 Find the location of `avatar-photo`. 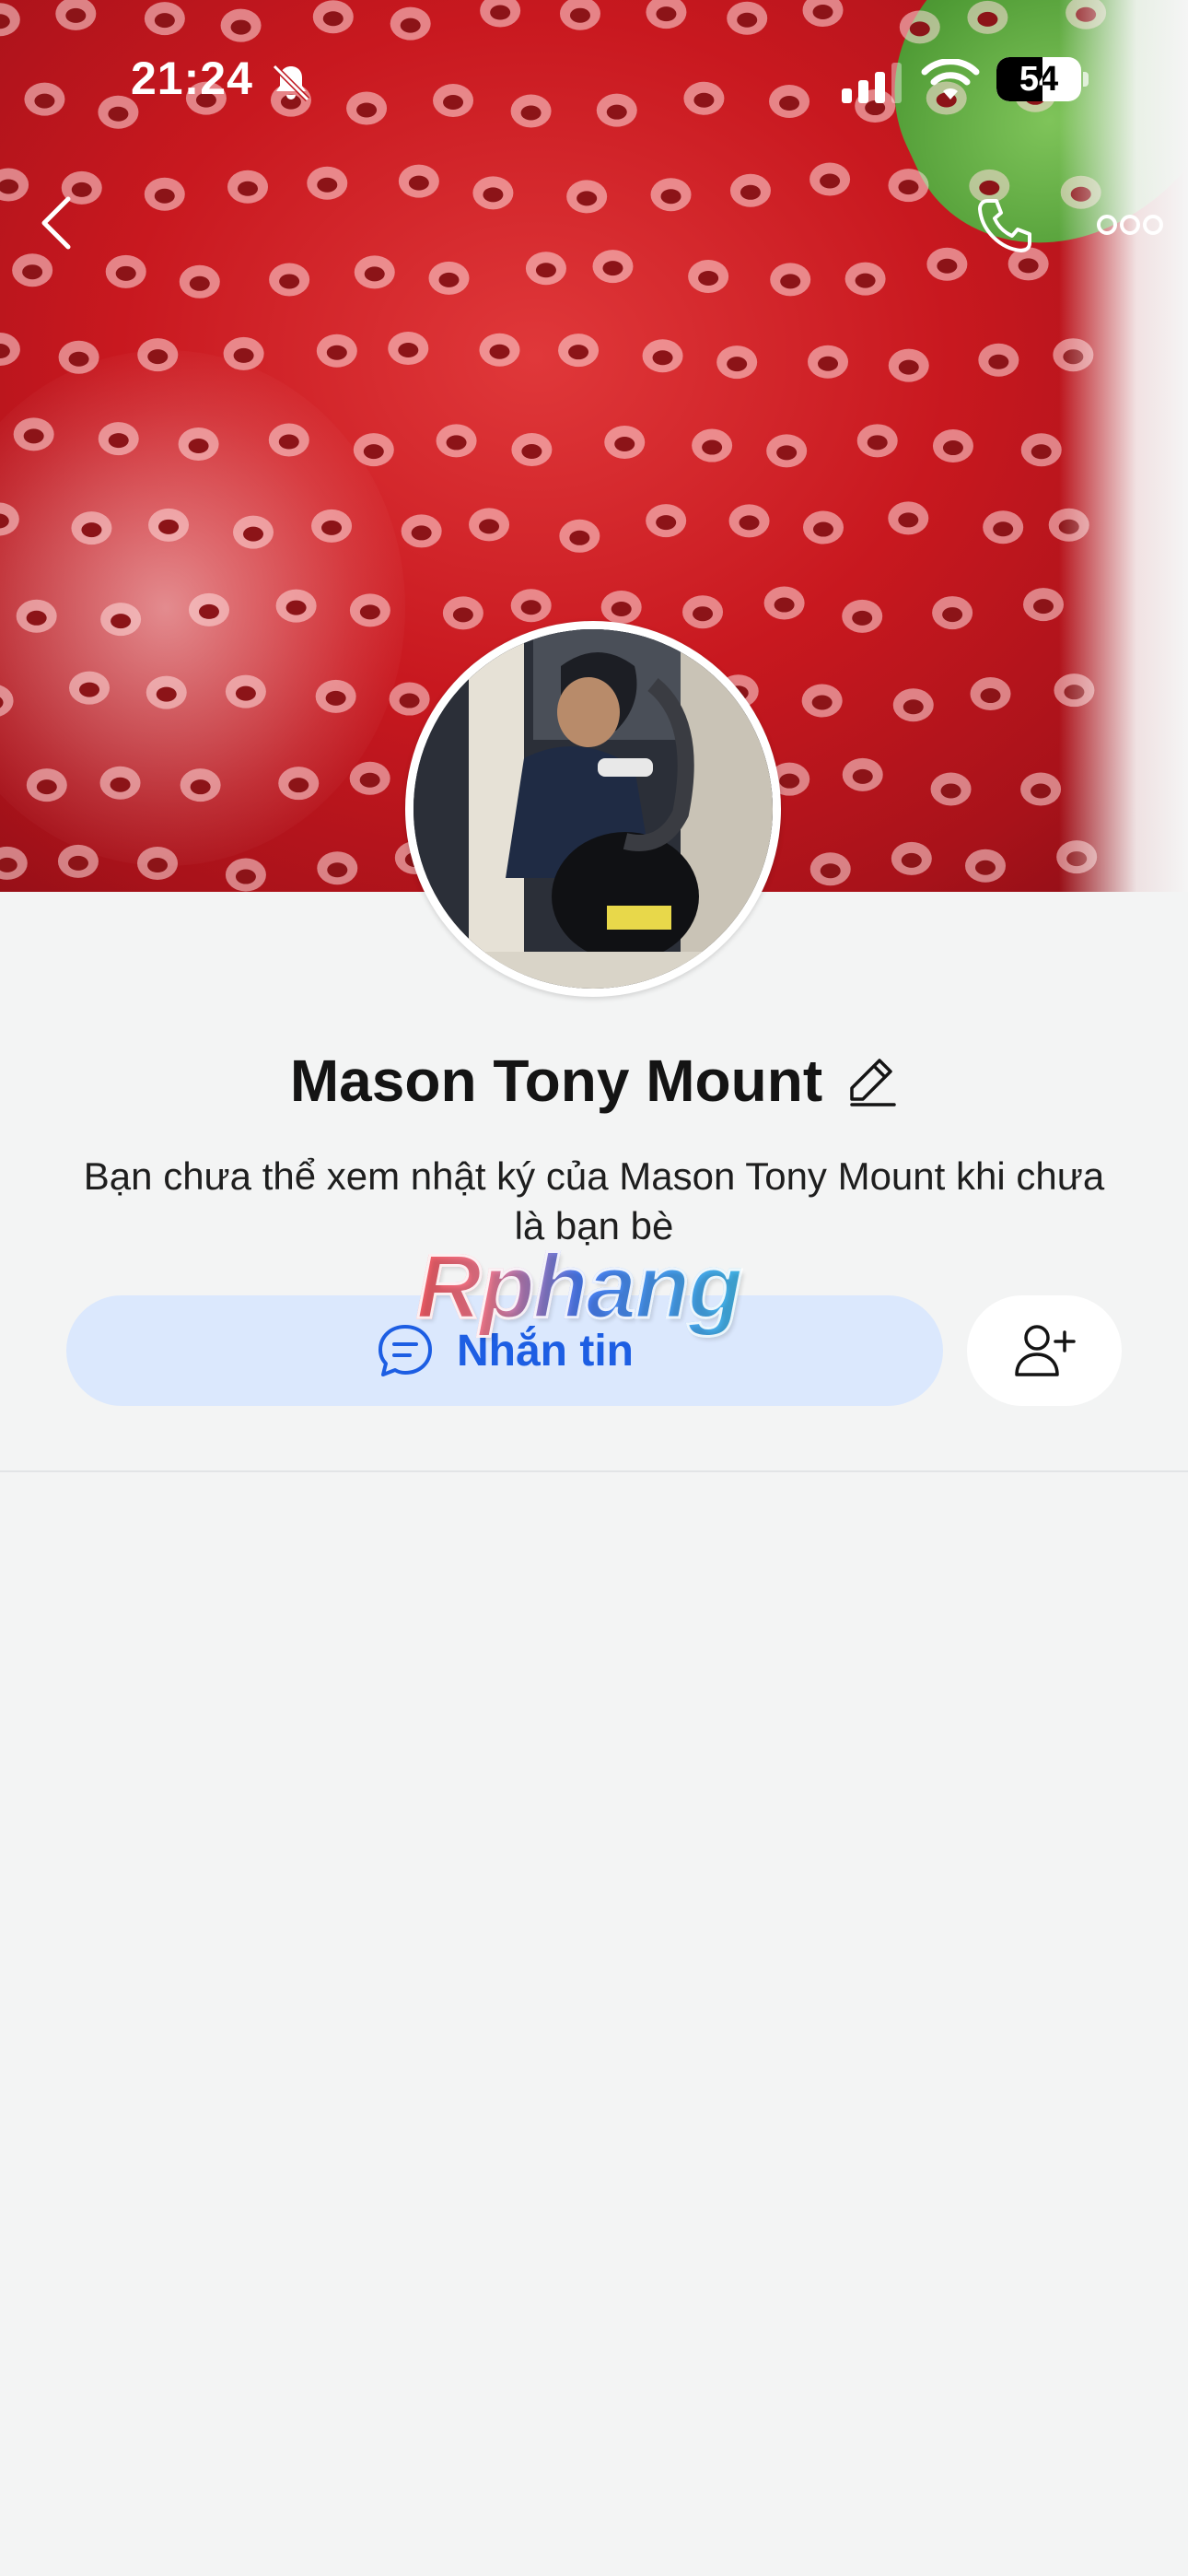

avatar-photo is located at coordinates (593, 809).